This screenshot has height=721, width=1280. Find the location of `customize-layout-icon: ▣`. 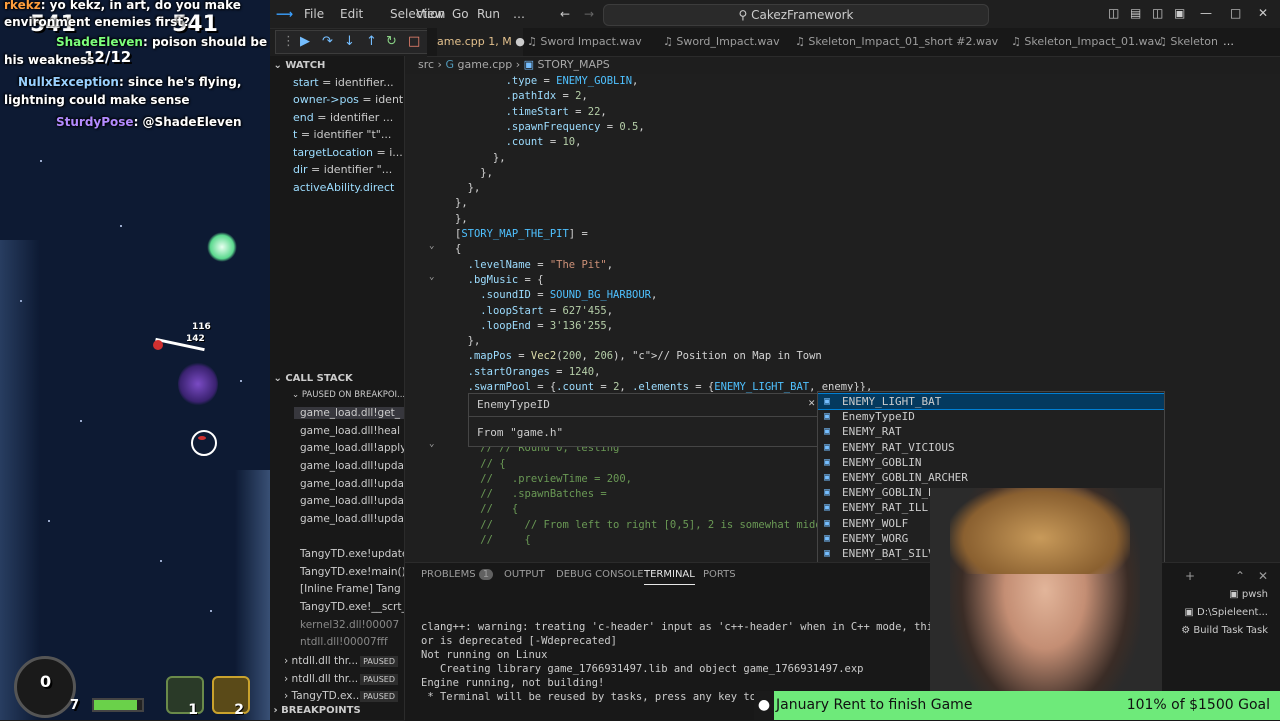

customize-layout-icon: ▣ is located at coordinates (1179, 13).